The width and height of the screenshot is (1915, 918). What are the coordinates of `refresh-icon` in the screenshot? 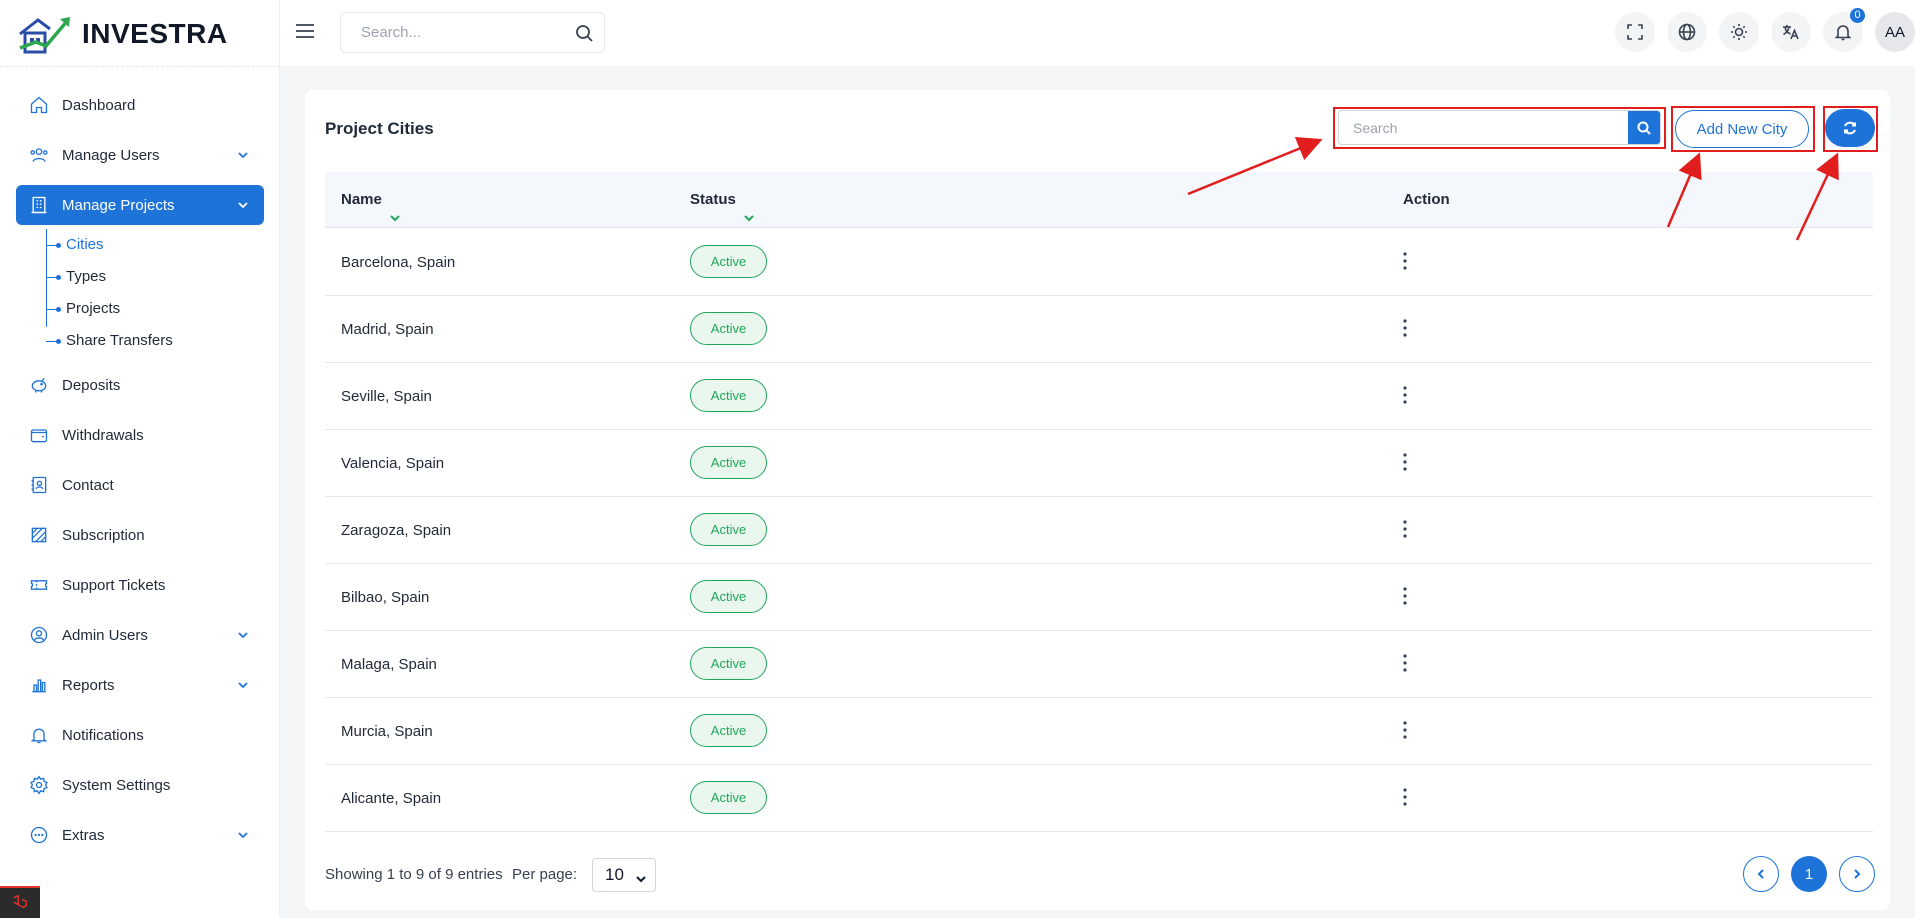 It's located at (1850, 128).